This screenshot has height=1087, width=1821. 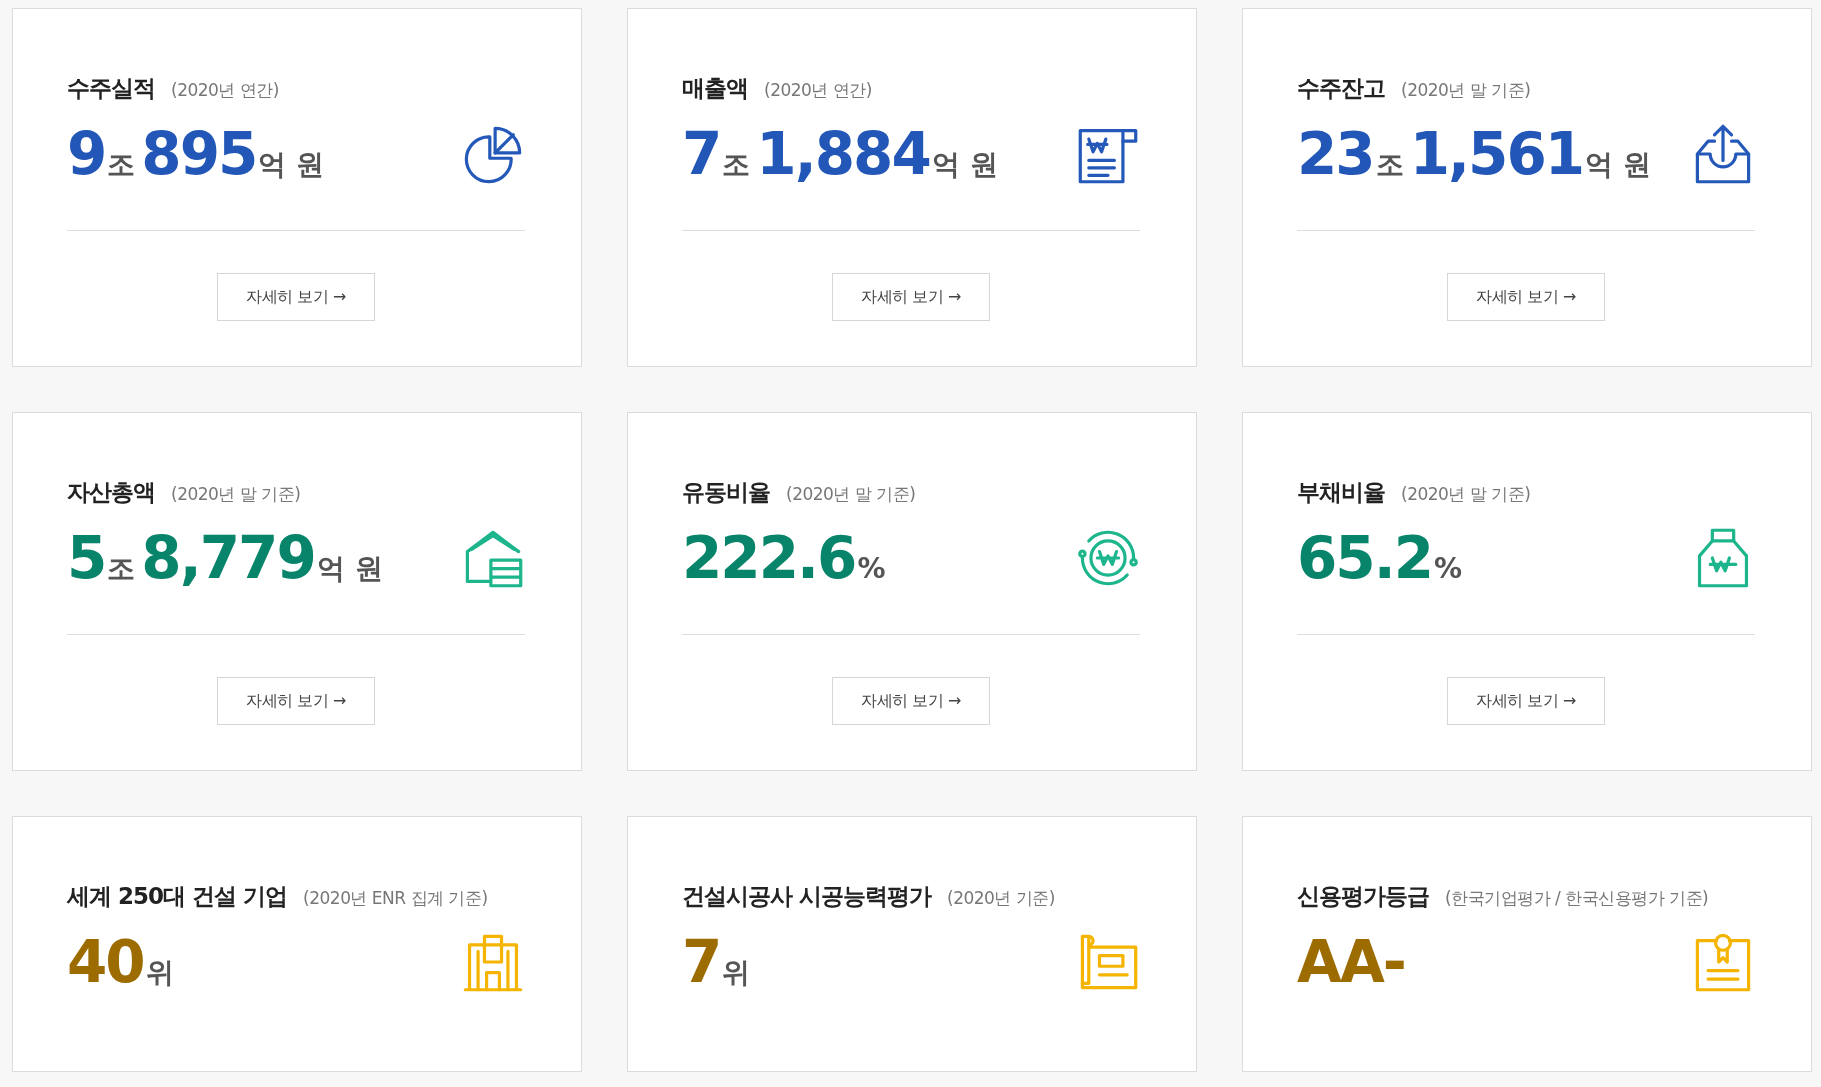 What do you see at coordinates (1577, 898) in the screenshot?
I see `card-subtitle: (한국기업평가 / 한국신용평가 기준)` at bounding box center [1577, 898].